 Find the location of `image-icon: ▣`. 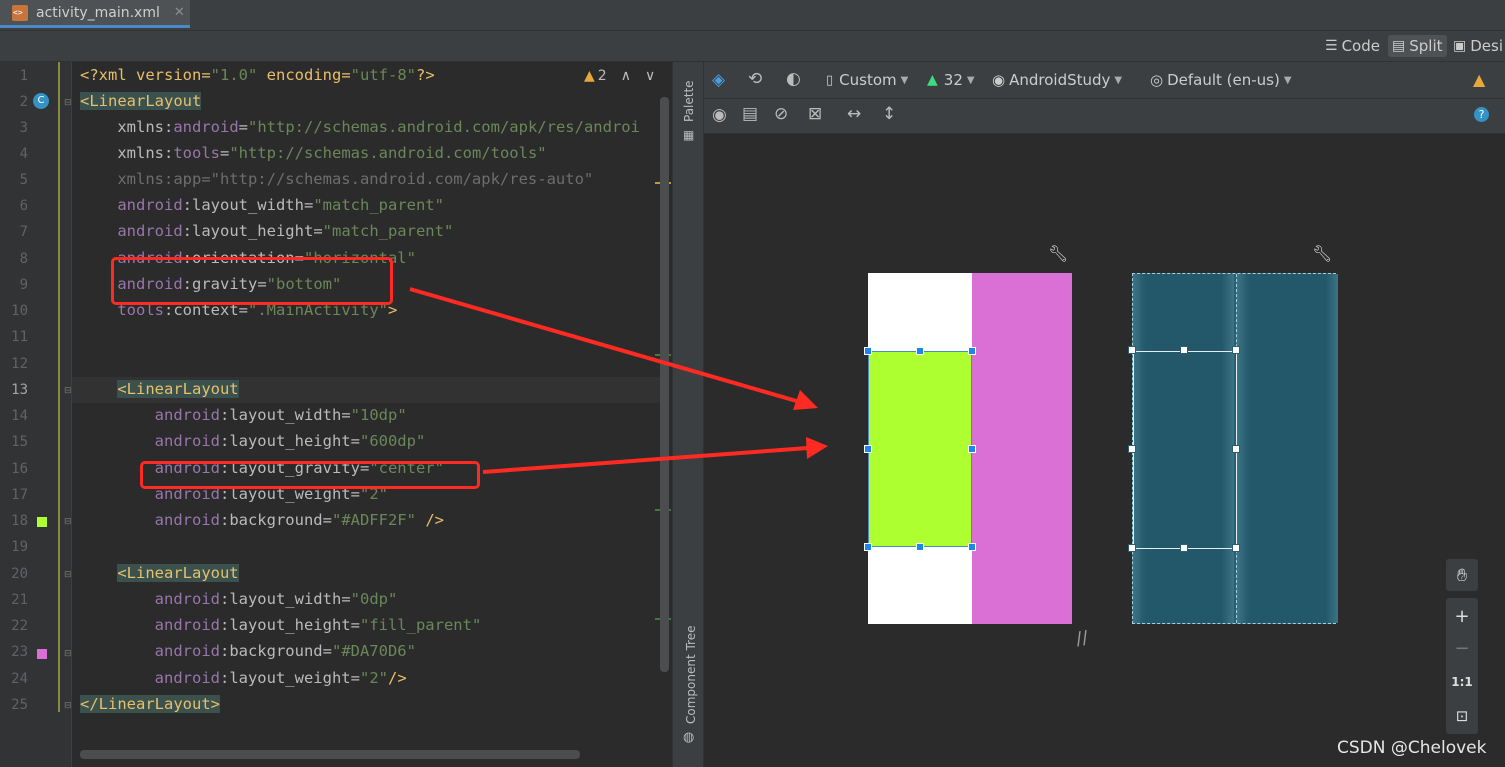

image-icon: ▣ is located at coordinates (1460, 46).